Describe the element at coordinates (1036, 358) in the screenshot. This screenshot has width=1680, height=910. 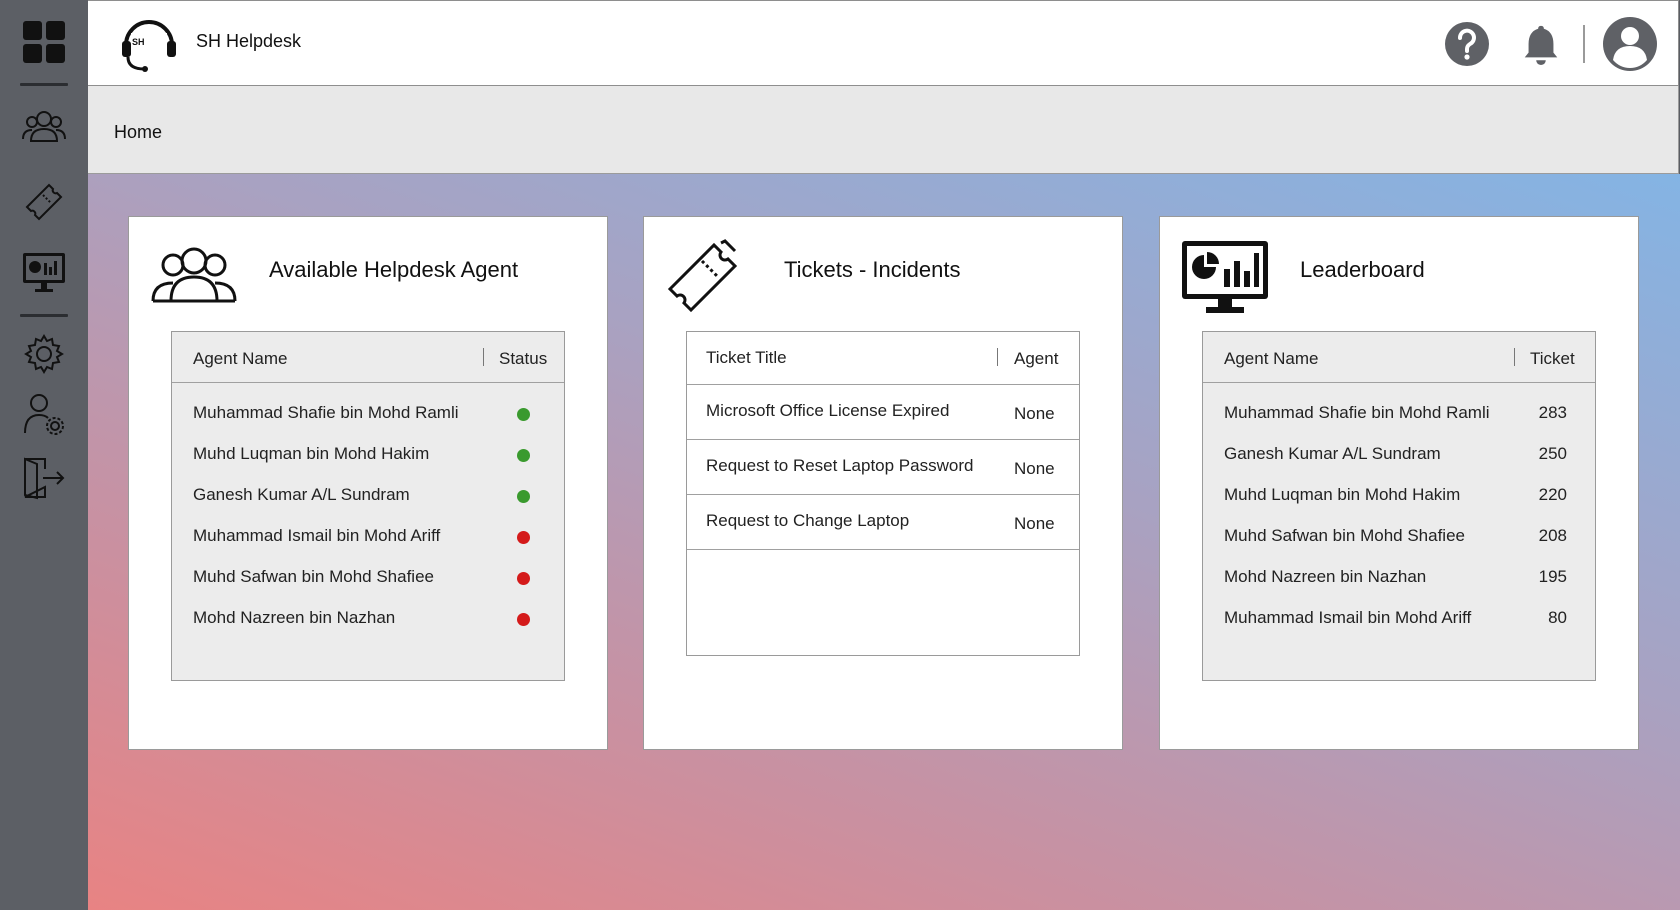
I see `column-header-agent: Agent` at that location.